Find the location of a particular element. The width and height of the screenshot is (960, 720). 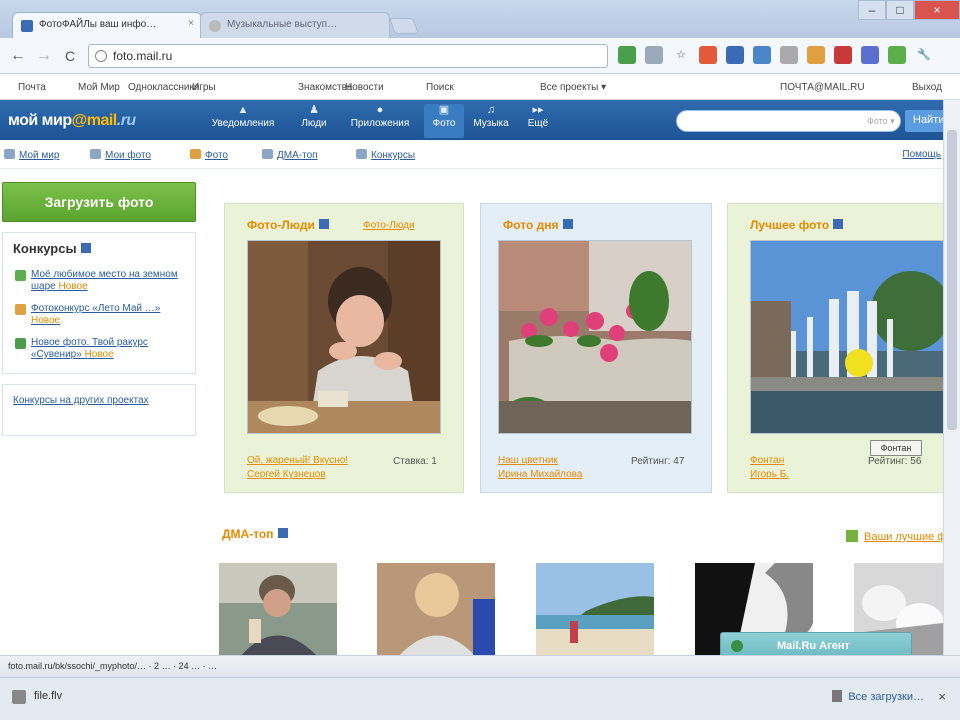

agent-ext-icon is located at coordinates (735, 55).